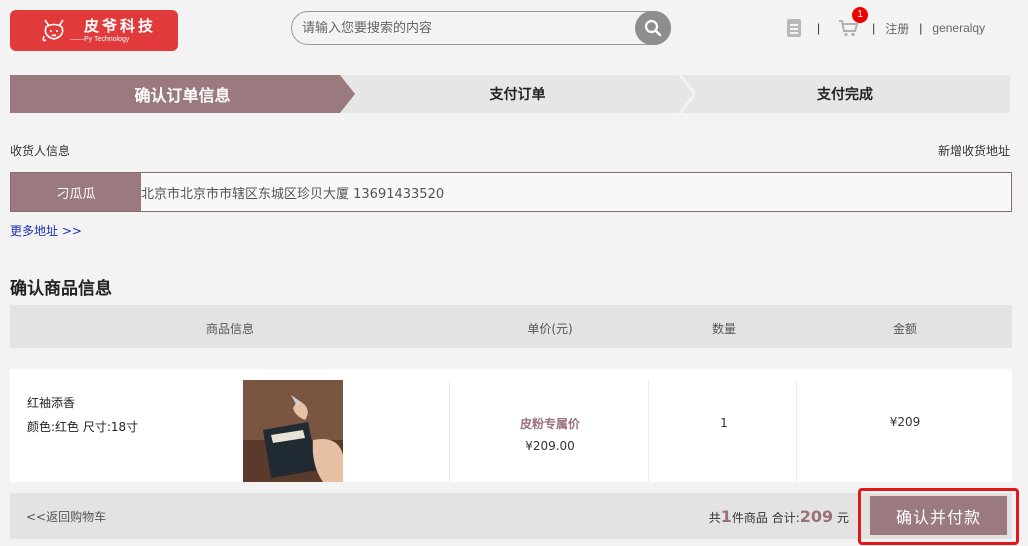 The image size is (1028, 546). Describe the element at coordinates (511, 192) in the screenshot. I see `address-option-selected: 刁瓜瓜 北京市北京市市辖区东城区珍贝大厦 13691433520` at that location.